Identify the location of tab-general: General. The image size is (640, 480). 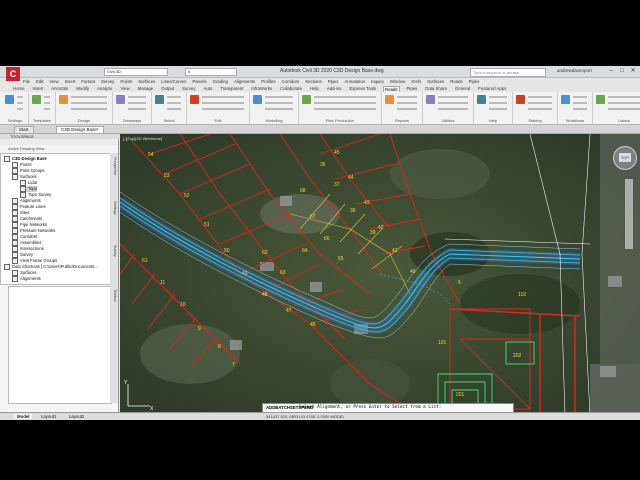
(462, 88).